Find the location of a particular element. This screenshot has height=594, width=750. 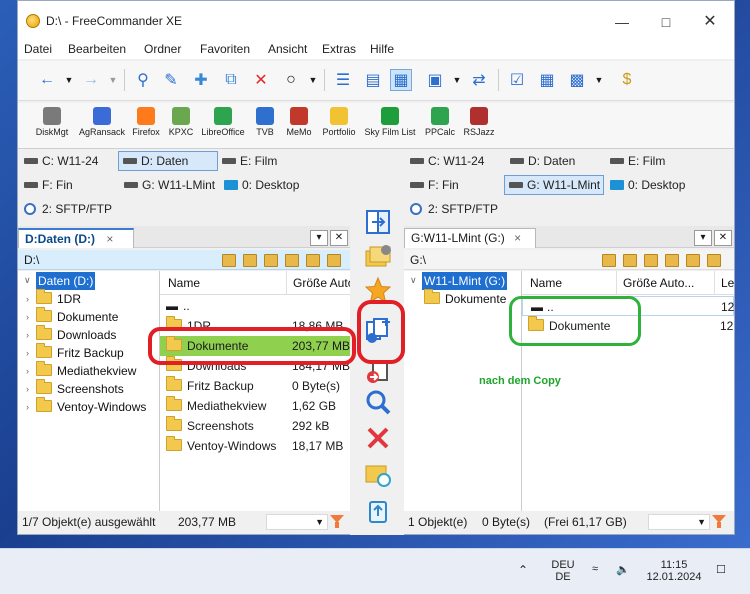

right-drive-c: C: W11-24 is located at coordinates (445, 162).